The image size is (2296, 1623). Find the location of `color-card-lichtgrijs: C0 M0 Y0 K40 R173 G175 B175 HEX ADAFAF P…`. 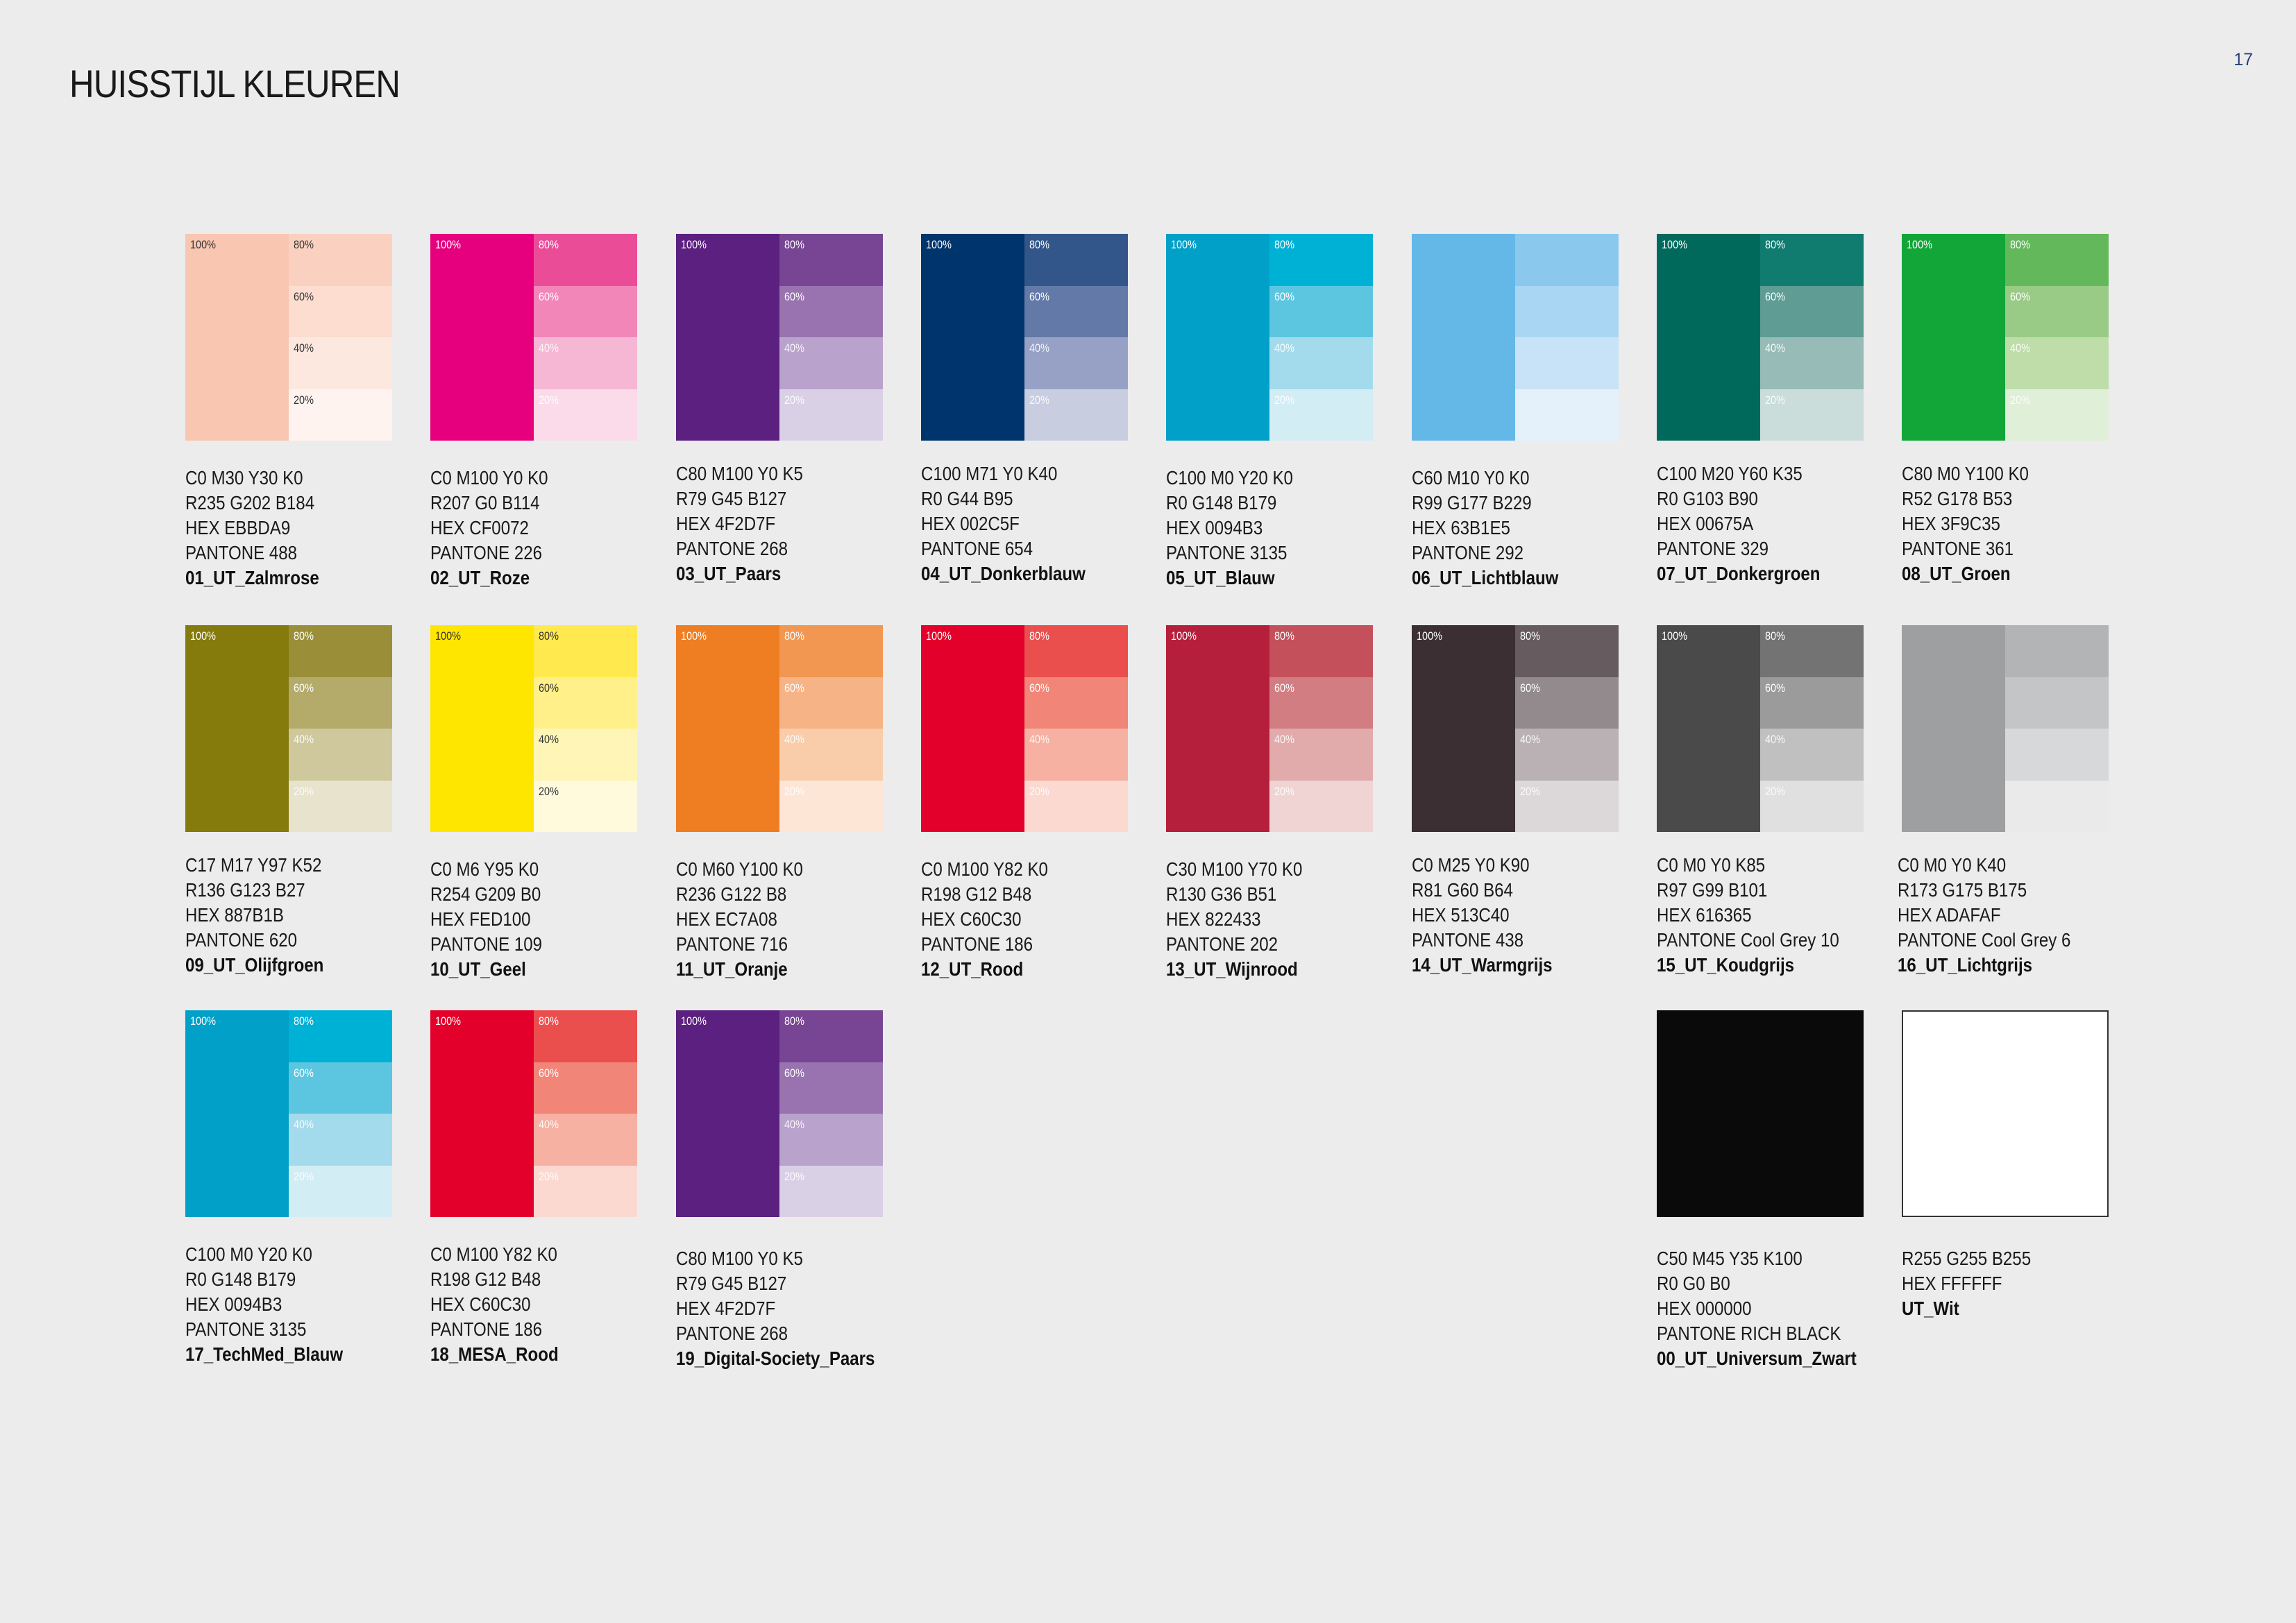

color-card-lichtgrijs: C0 M0 Y0 K40 R173 G175 B175 HEX ADAFAF P… is located at coordinates (2004, 800).